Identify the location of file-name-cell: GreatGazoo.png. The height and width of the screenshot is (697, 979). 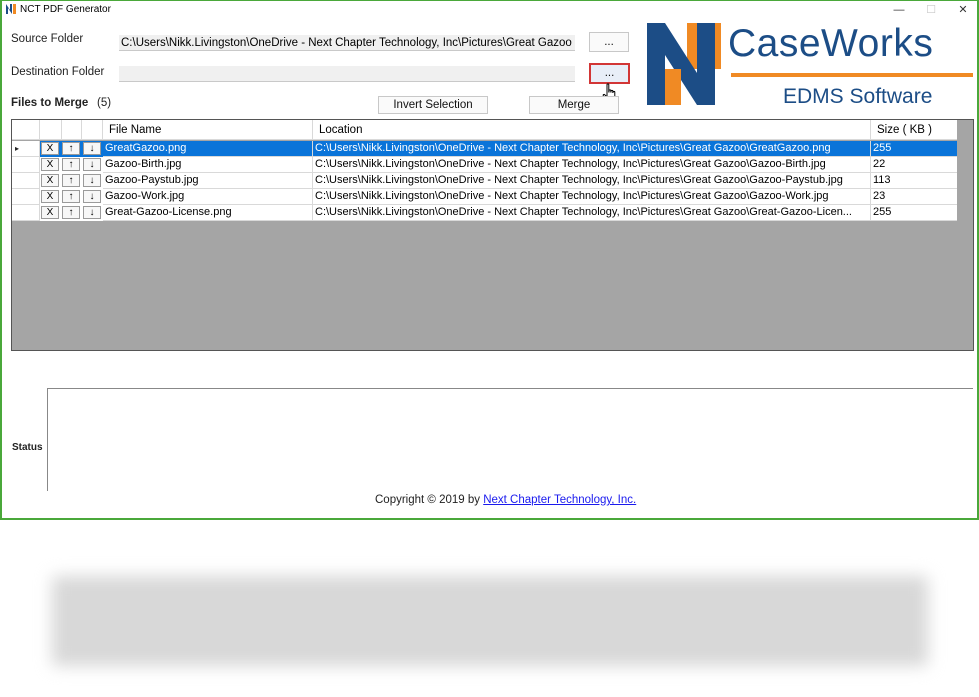
(208, 149).